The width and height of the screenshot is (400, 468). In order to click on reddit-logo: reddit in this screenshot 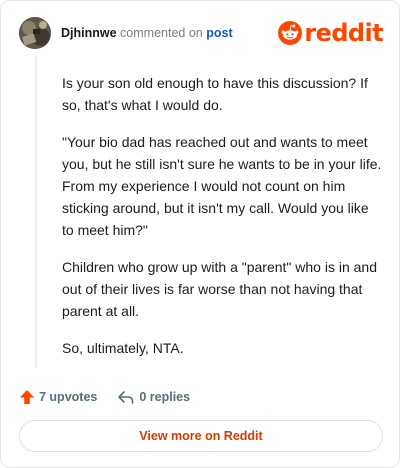, I will do `click(331, 33)`.